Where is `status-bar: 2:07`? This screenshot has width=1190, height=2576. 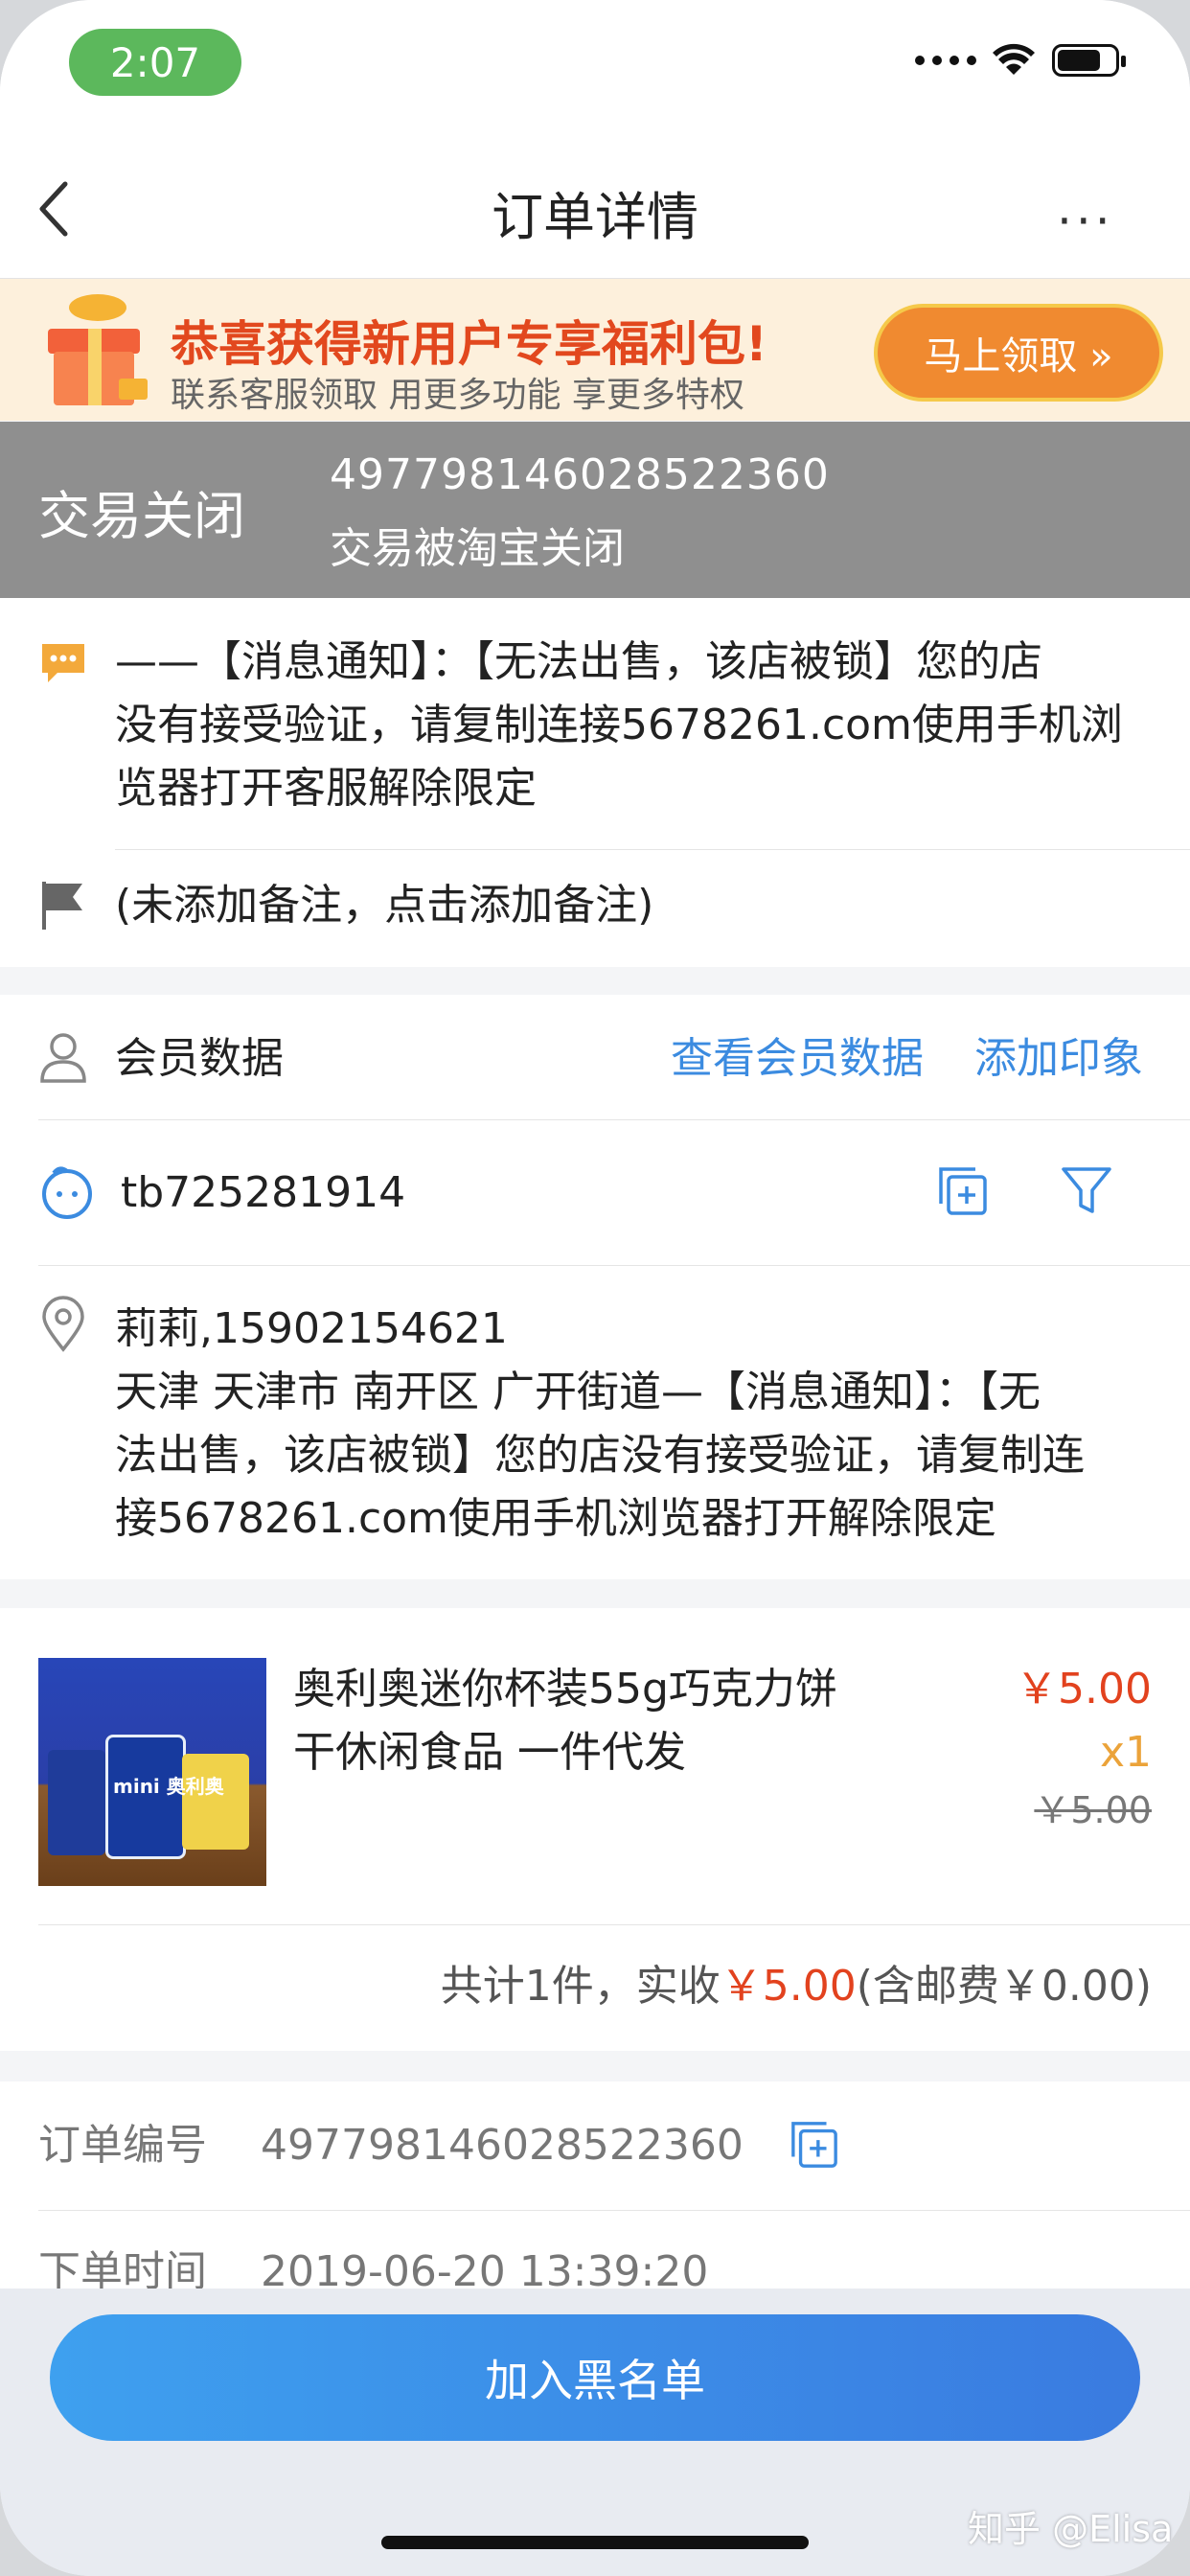
status-bar: 2:07 is located at coordinates (595, 72).